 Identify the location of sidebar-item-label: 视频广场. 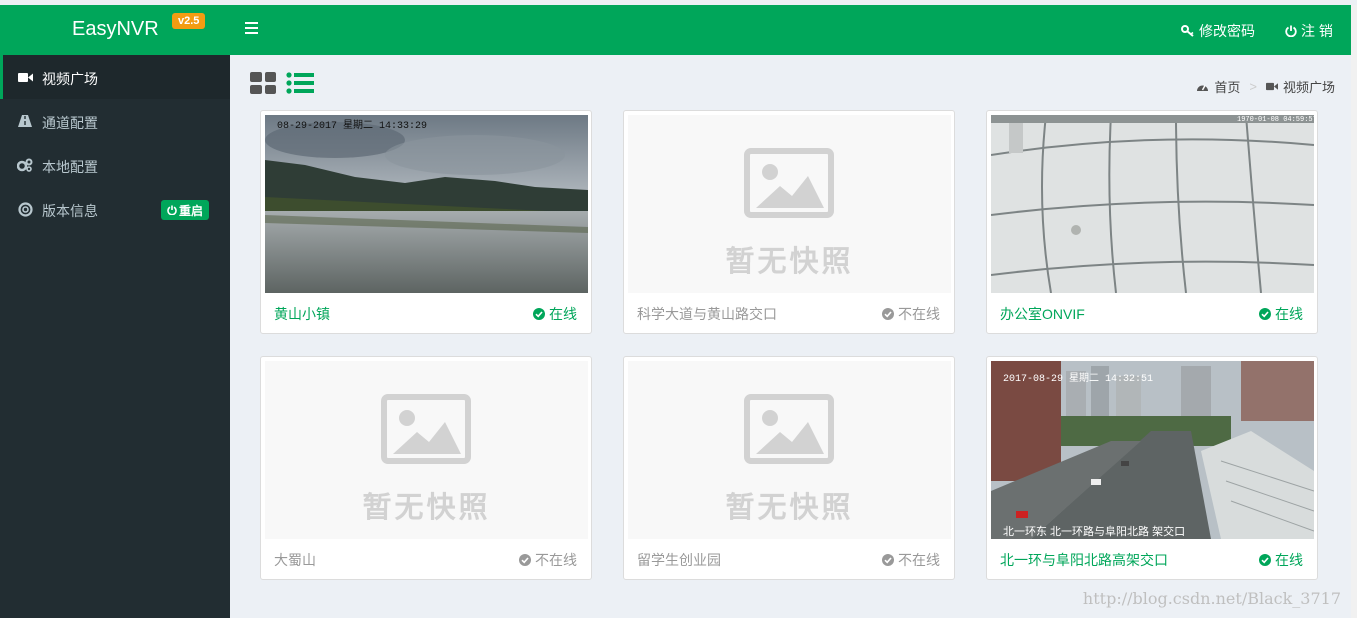
(70, 79).